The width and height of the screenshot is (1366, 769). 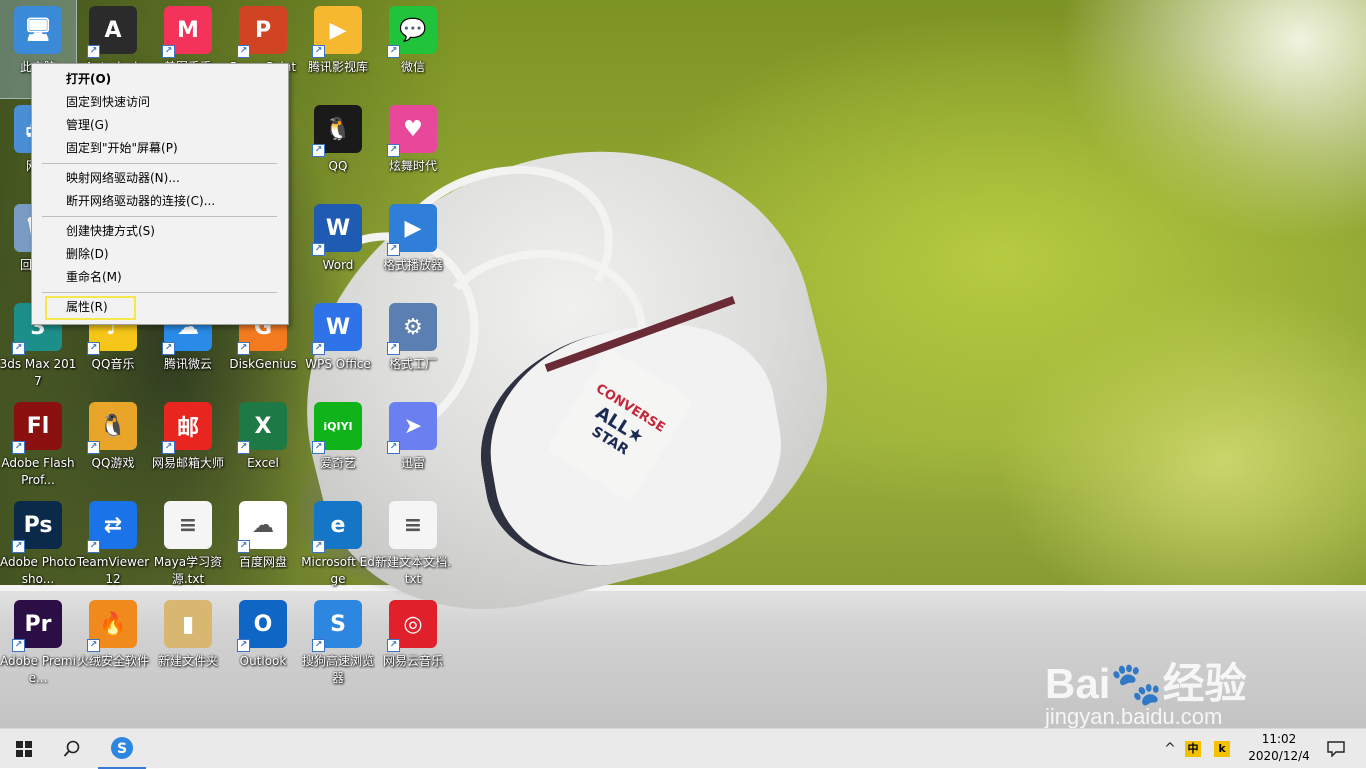 What do you see at coordinates (263, 661) in the screenshot?
I see `desktop-icon-label: Outlook` at bounding box center [263, 661].